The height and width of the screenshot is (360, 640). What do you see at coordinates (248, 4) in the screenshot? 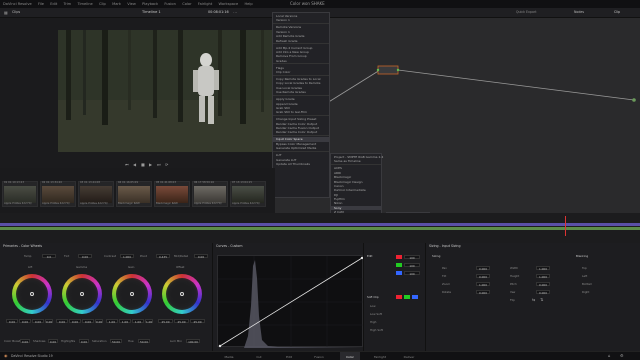
I see `menu-item-help: Help` at bounding box center [248, 4].